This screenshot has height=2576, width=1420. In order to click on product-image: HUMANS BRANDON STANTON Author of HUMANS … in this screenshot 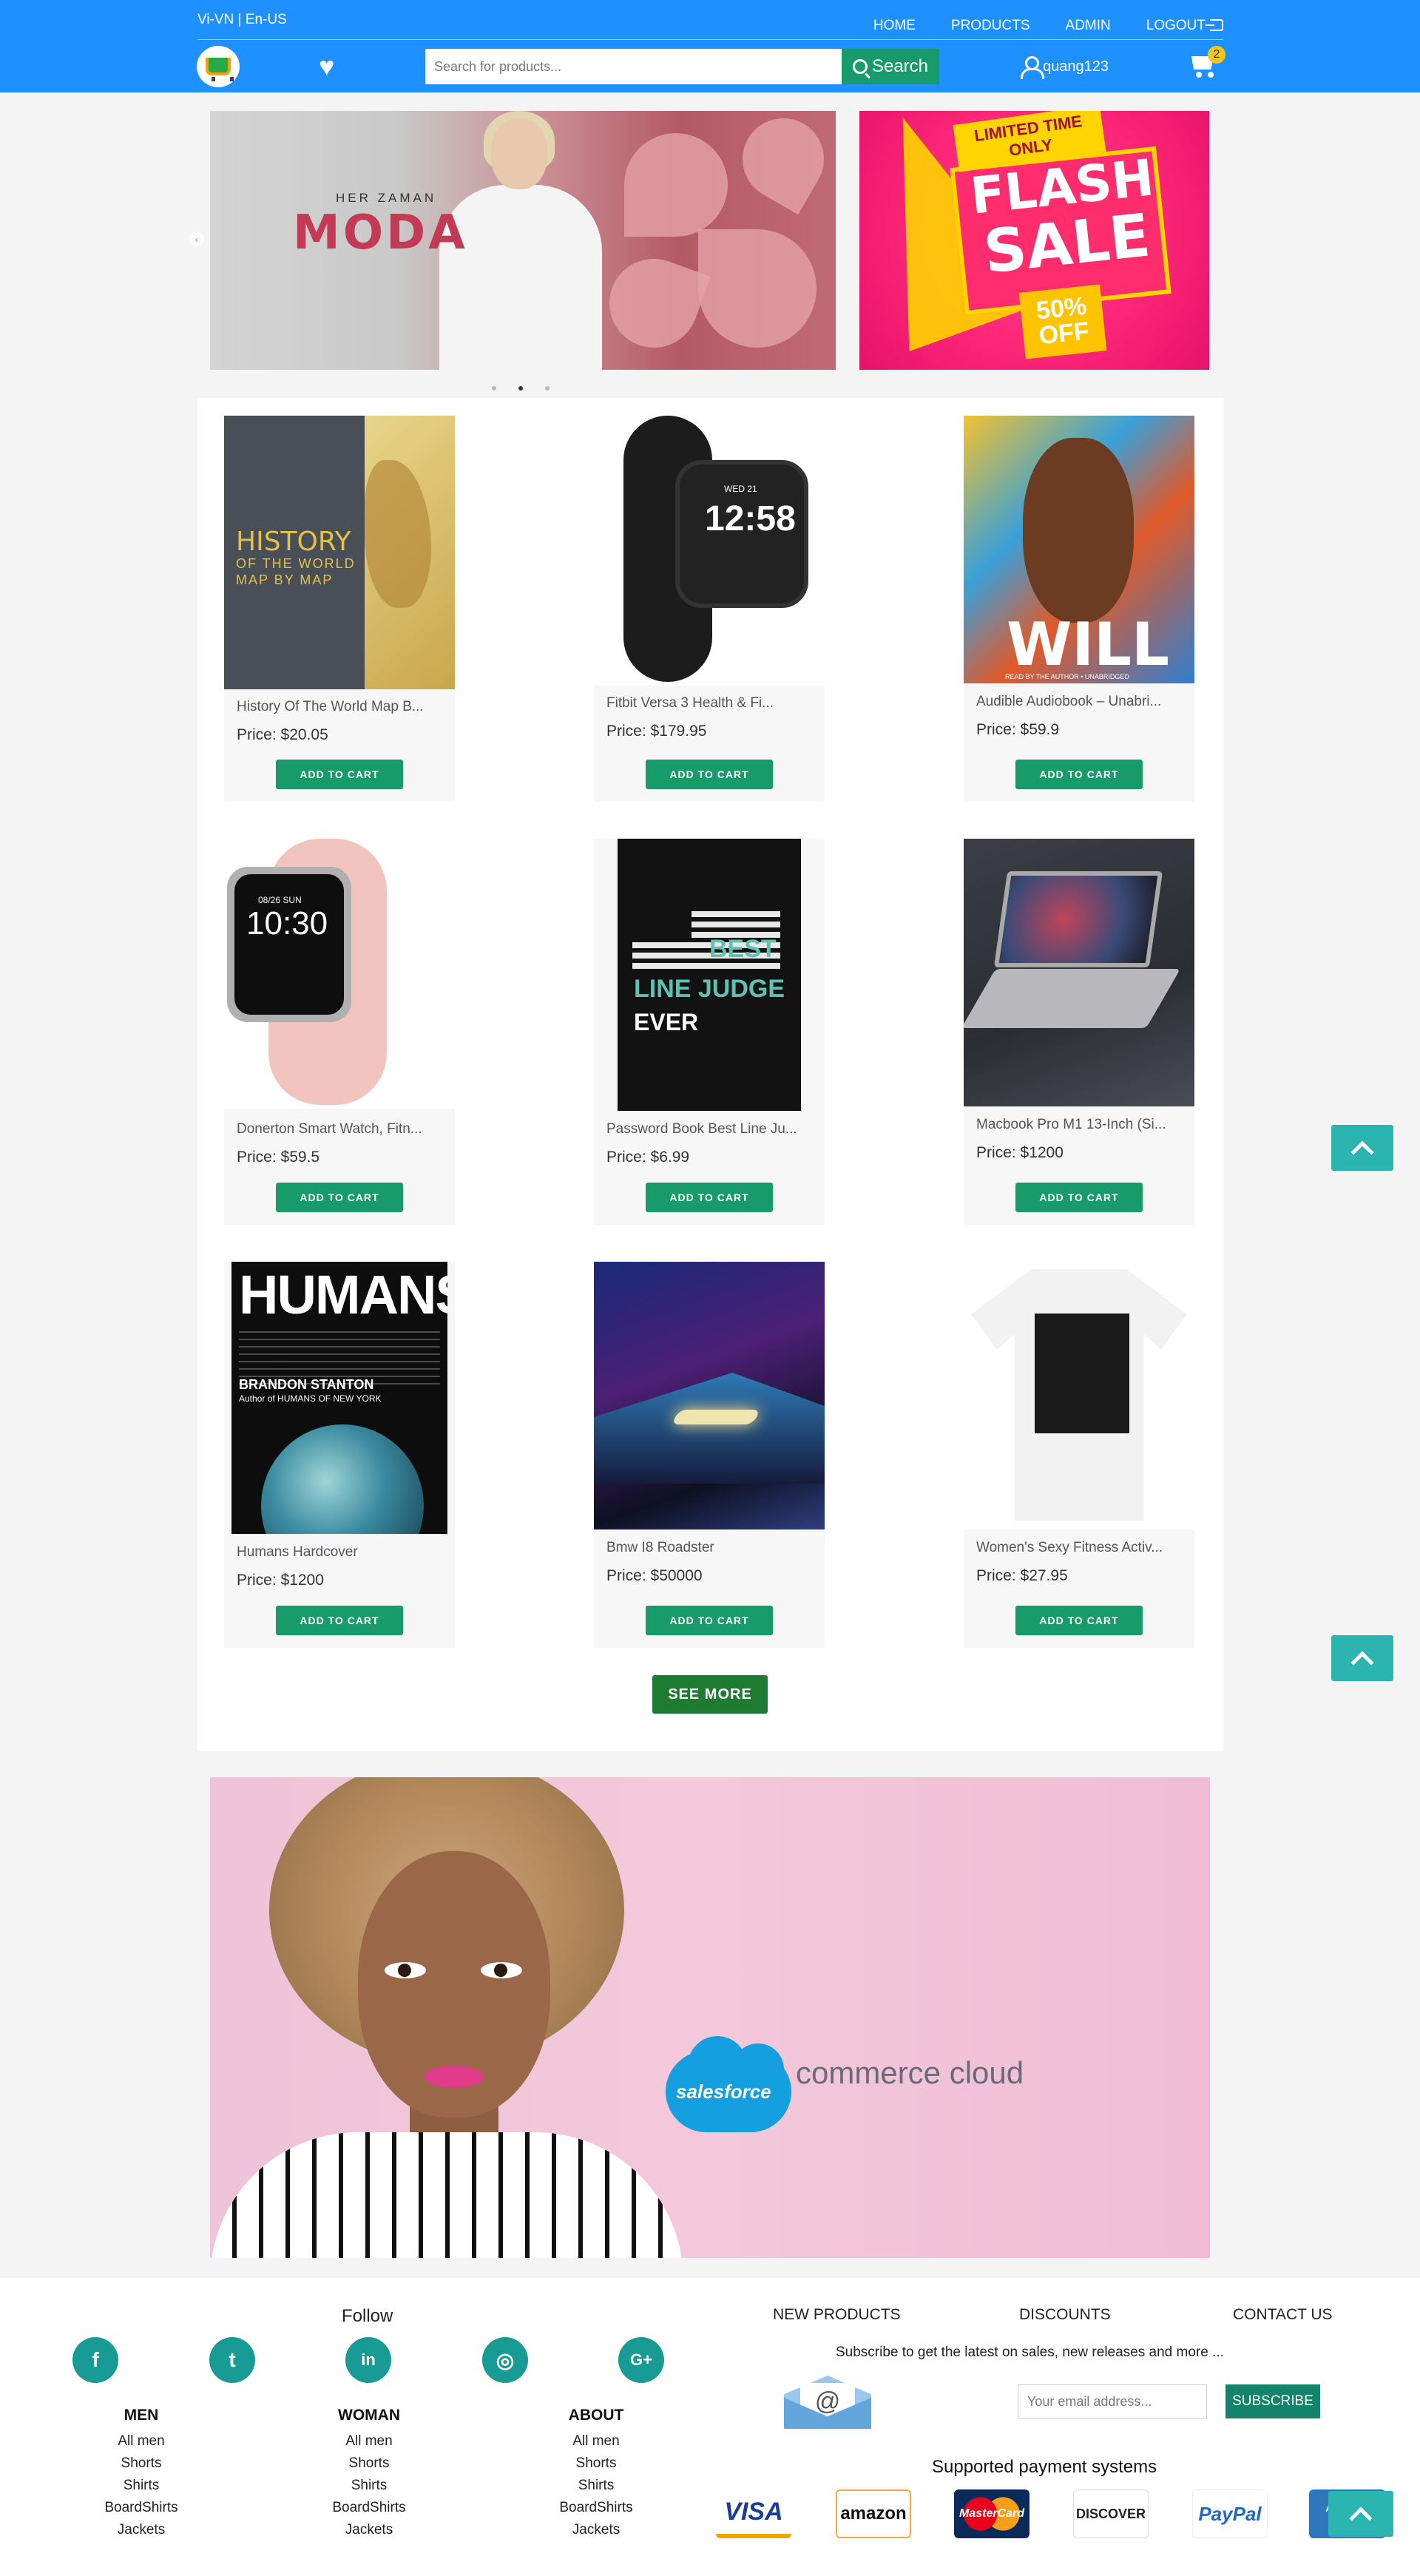, I will do `click(339, 1398)`.